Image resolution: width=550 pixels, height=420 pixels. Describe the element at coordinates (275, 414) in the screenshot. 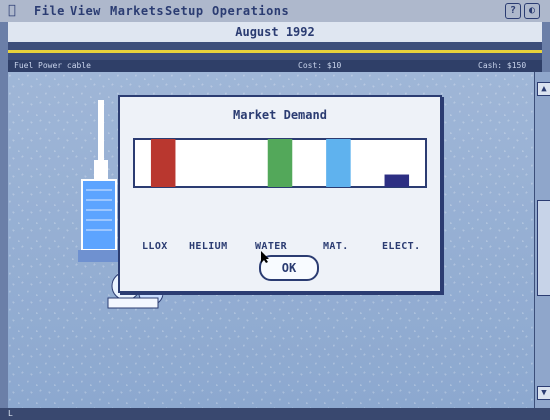

I see `bottom-bar: L` at that location.